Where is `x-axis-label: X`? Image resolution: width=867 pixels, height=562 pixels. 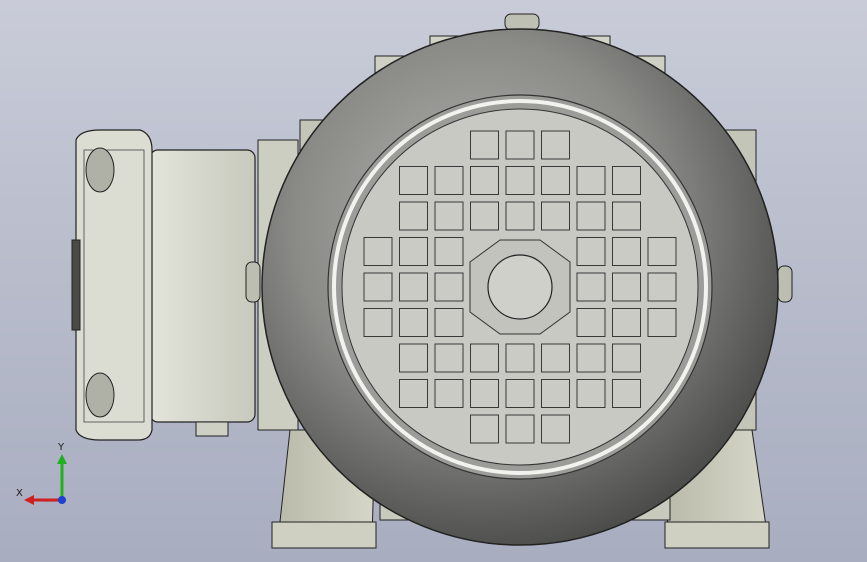
x-axis-label: X is located at coordinates (19, 493).